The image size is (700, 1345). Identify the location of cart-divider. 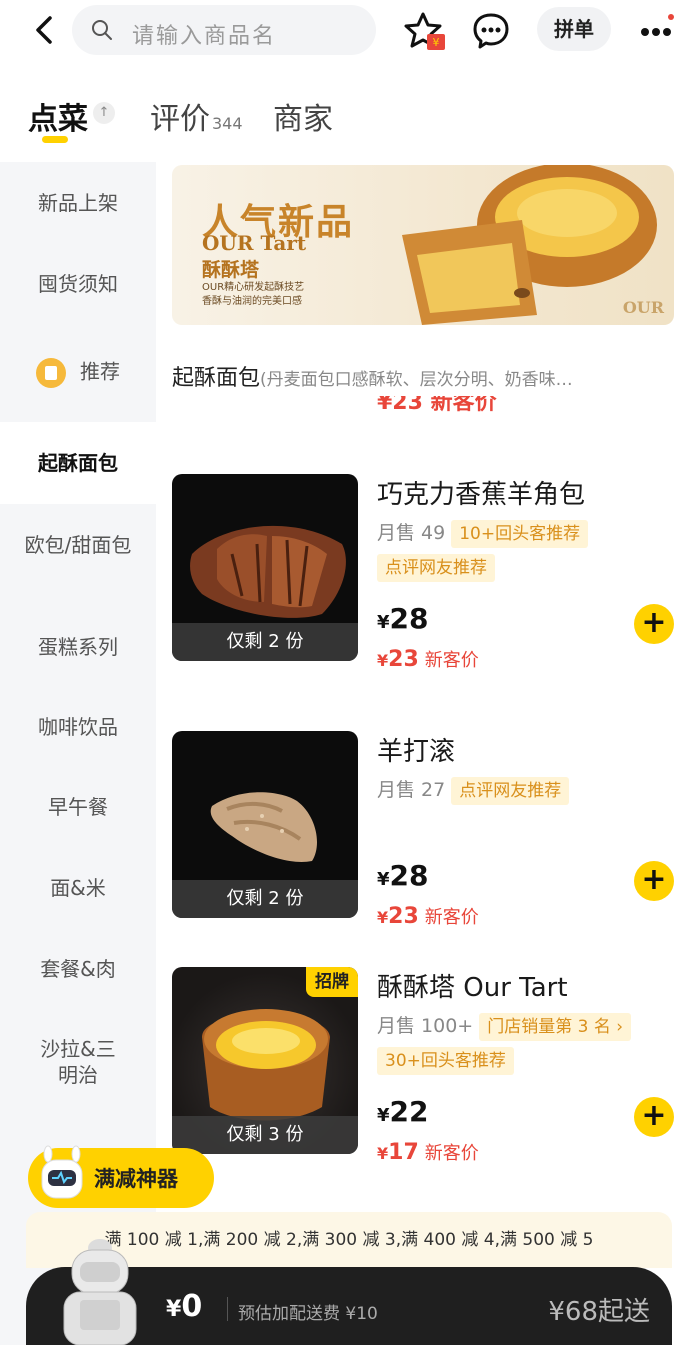
(227, 1309).